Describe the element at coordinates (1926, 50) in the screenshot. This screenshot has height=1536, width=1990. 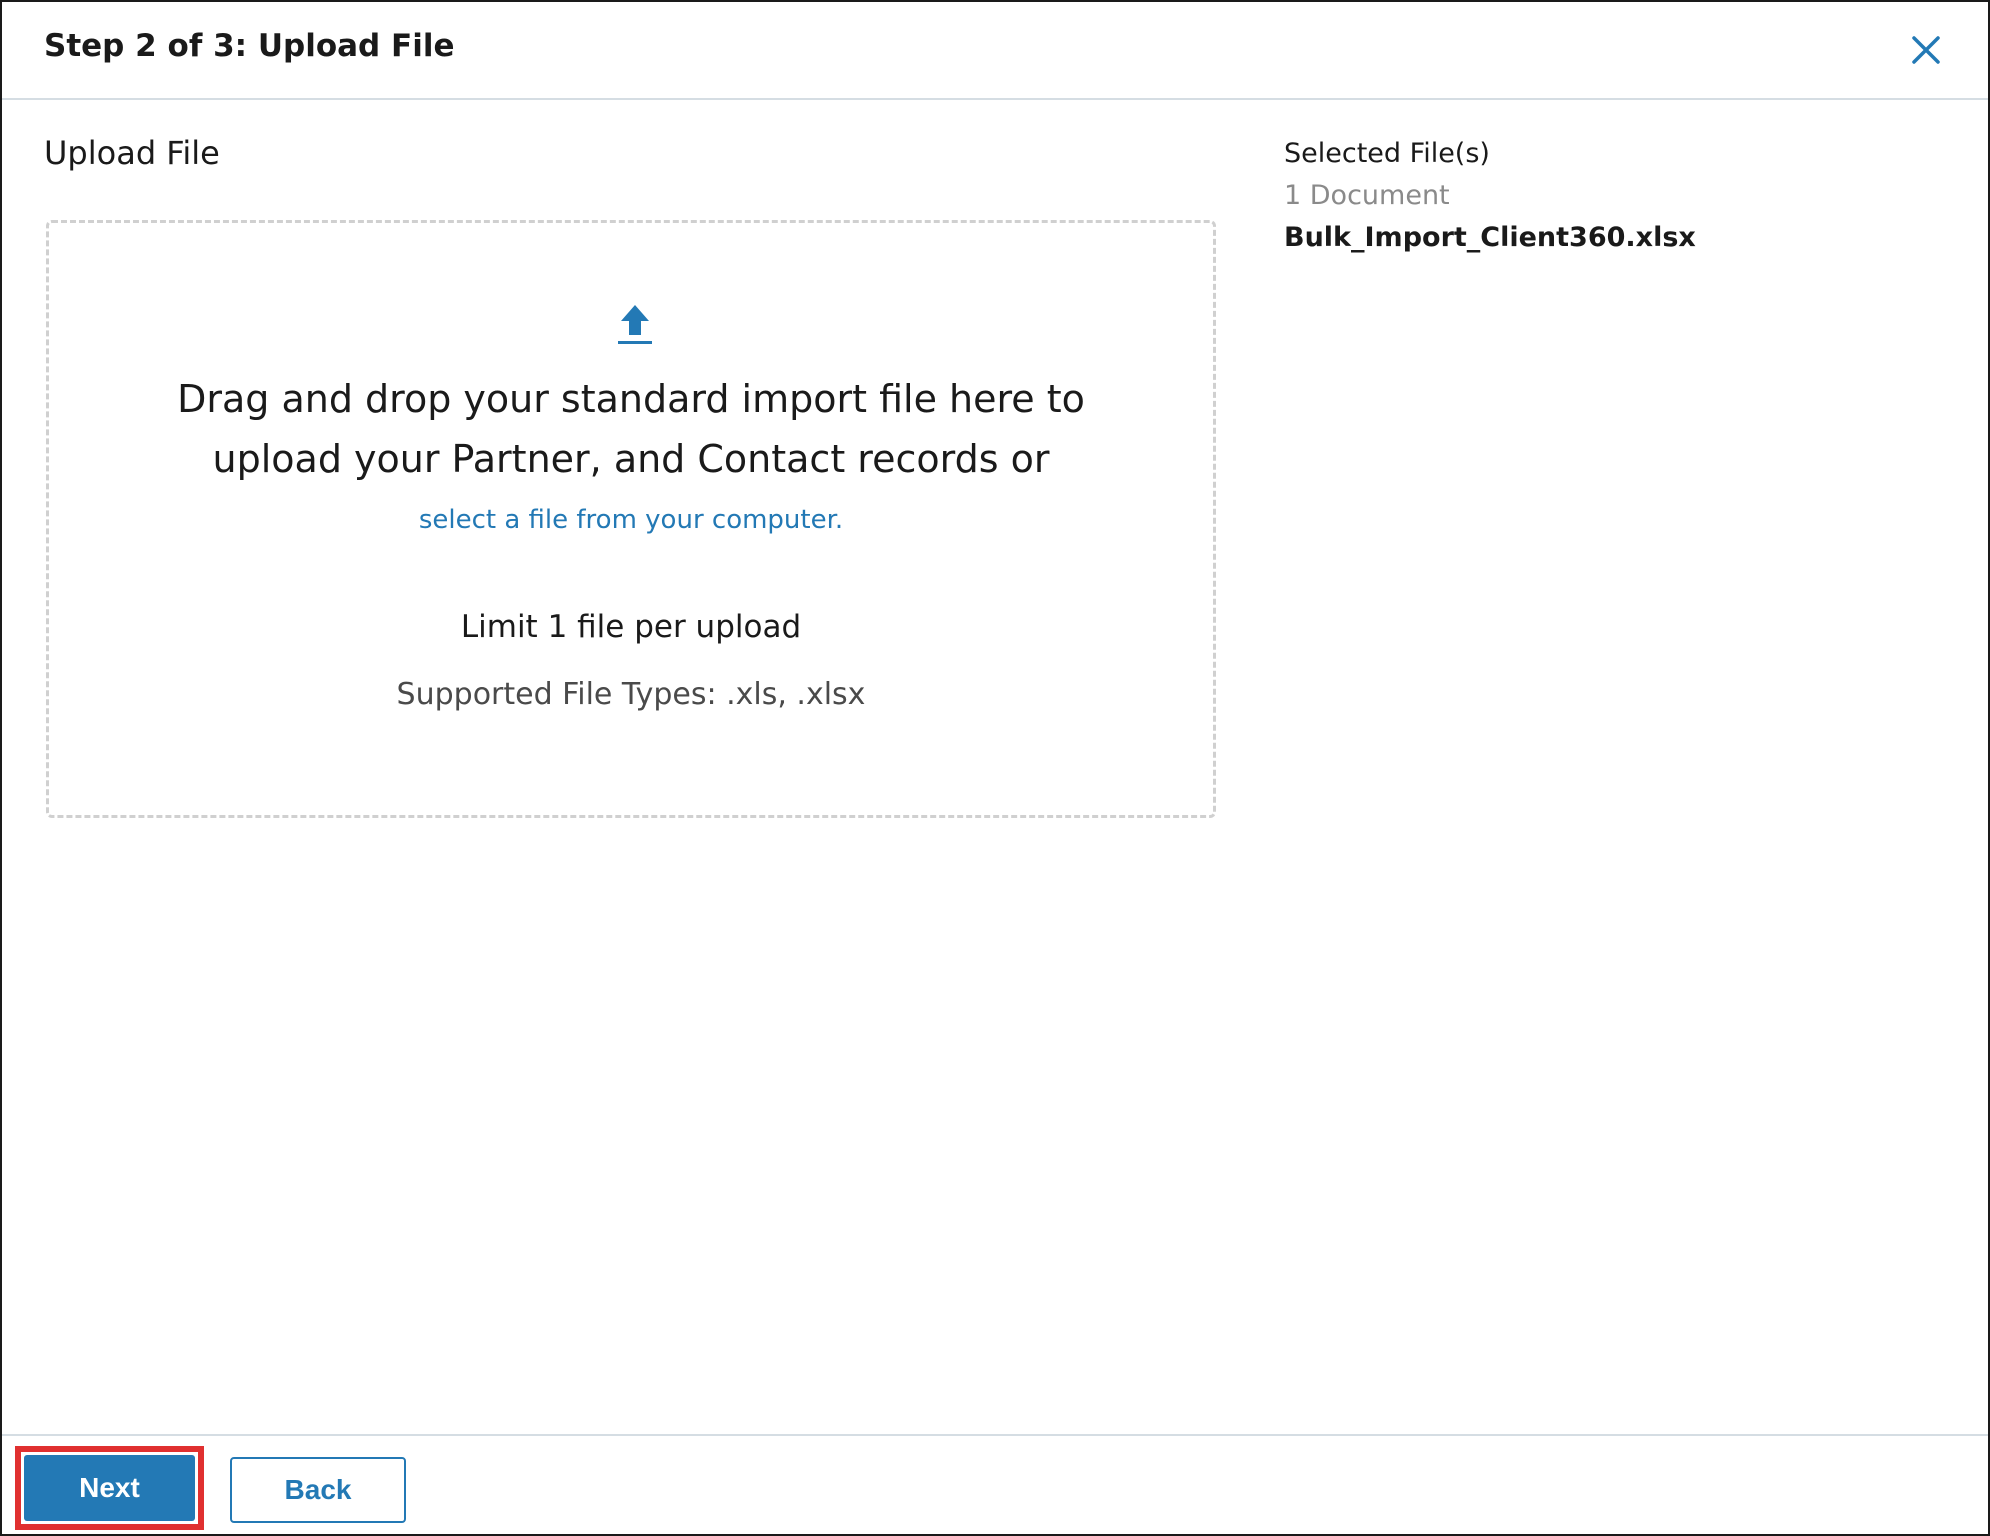
I see `close-icon` at that location.